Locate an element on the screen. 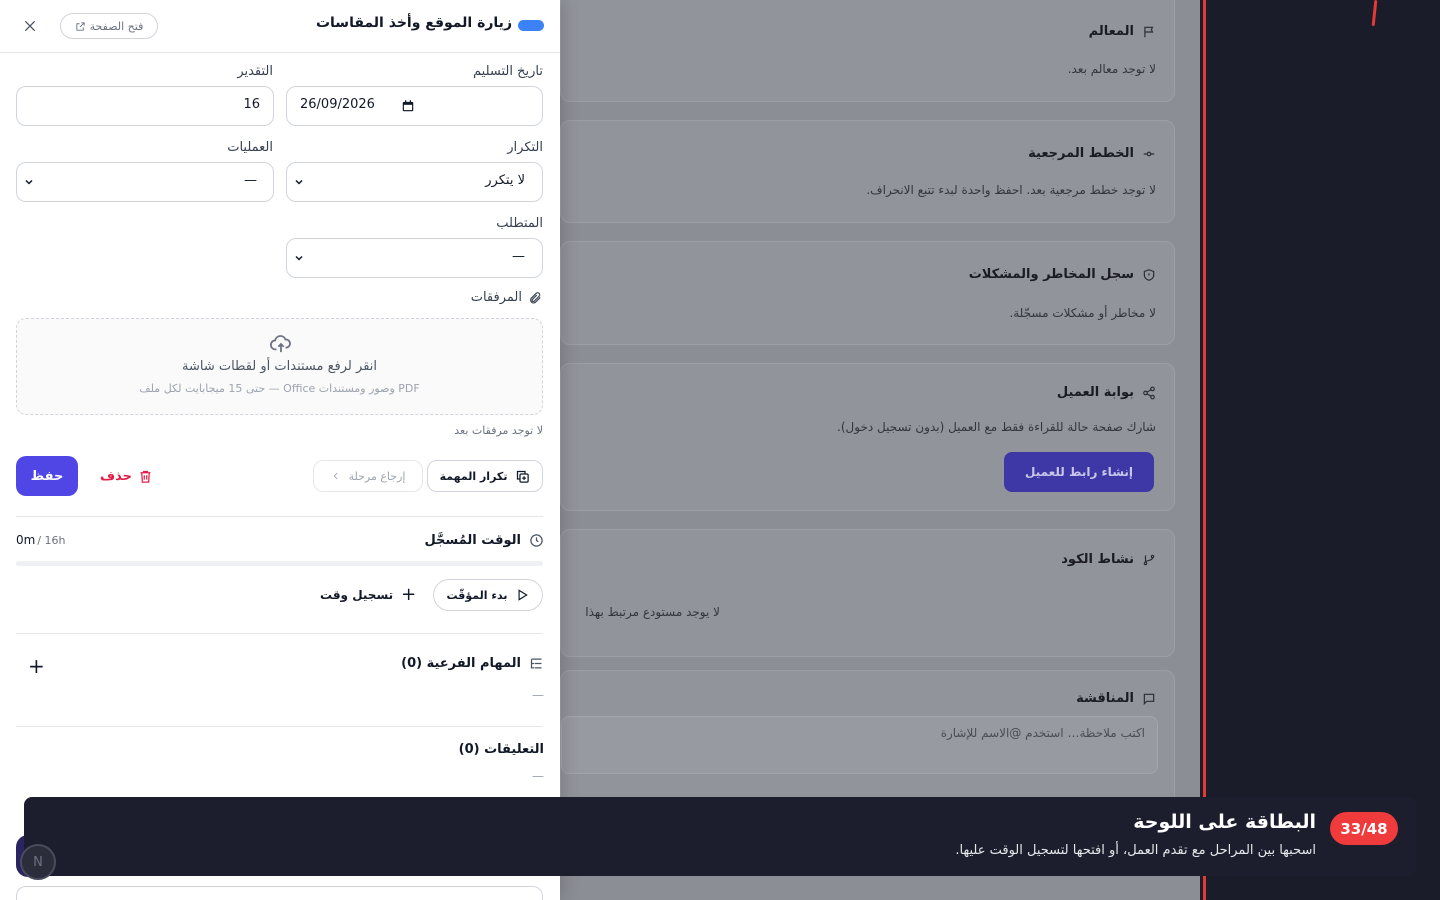 The height and width of the screenshot is (900, 1440). recurrence-label: التكرار is located at coordinates (525, 147).